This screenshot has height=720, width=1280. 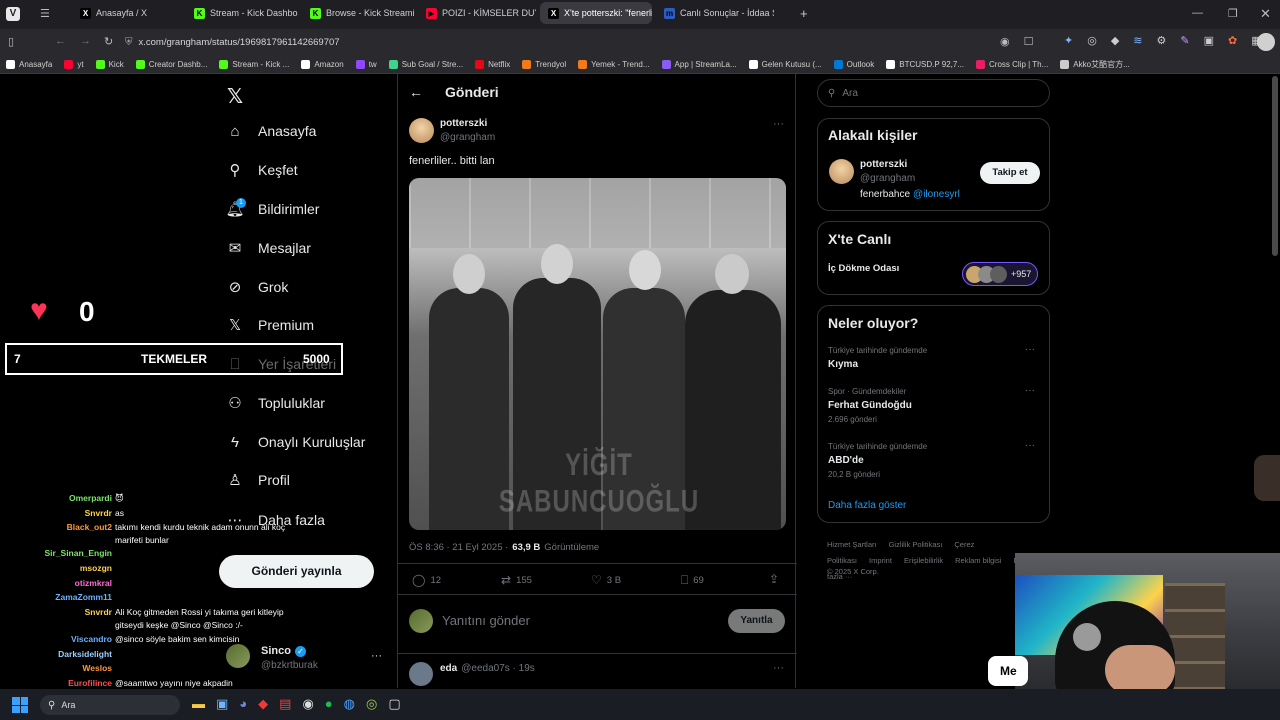 What do you see at coordinates (262, 170) in the screenshot?
I see `nav-item-ke-fet: ⚲ Keşfet` at bounding box center [262, 170].